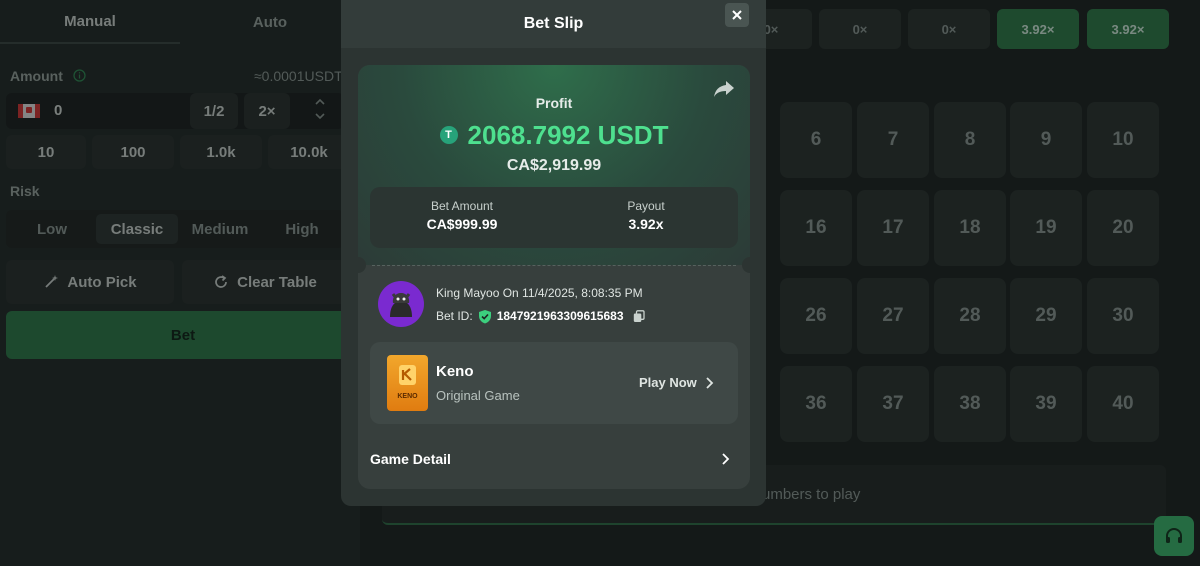 This screenshot has width=1200, height=566. I want to click on game-detail-label: Game Detail, so click(410, 459).